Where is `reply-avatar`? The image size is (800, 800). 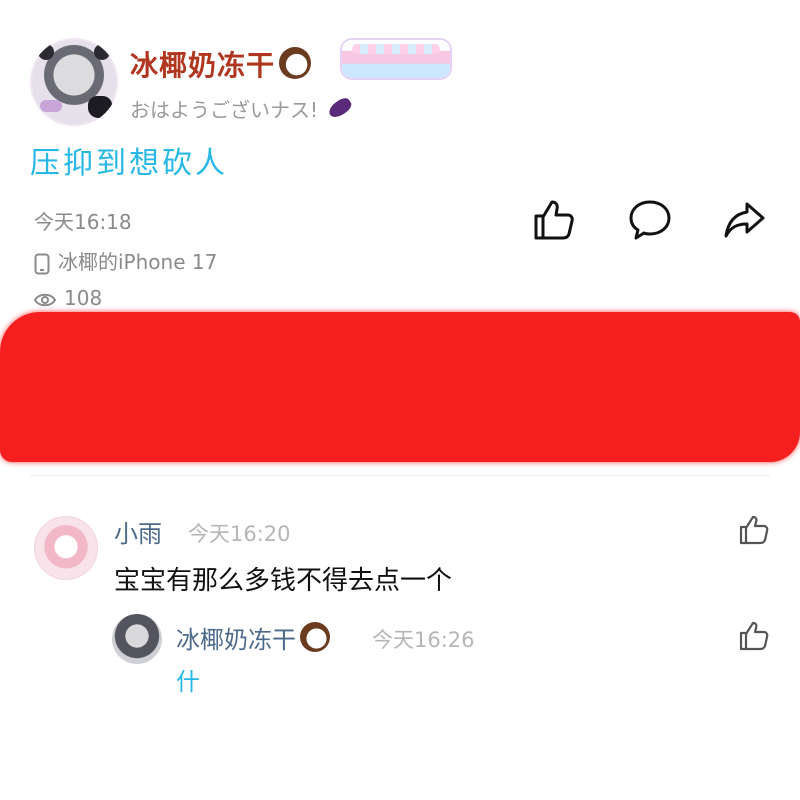 reply-avatar is located at coordinates (137, 639).